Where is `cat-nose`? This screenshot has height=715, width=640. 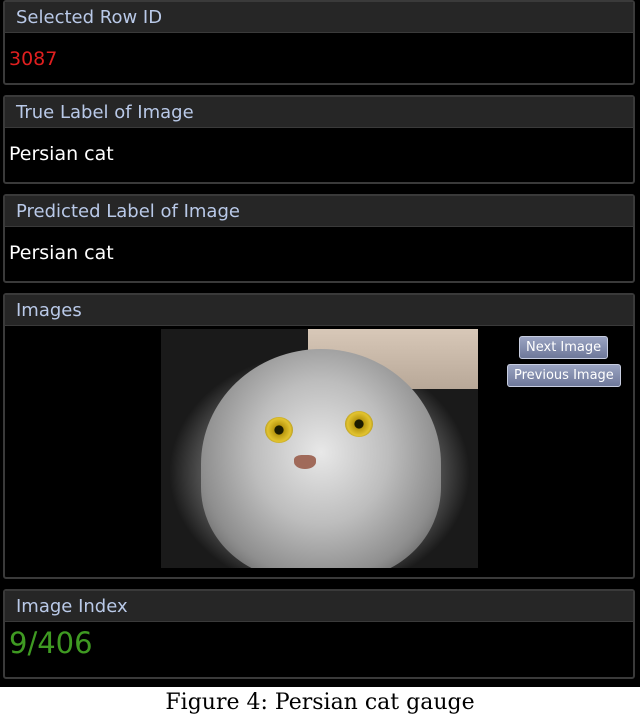 cat-nose is located at coordinates (305, 462).